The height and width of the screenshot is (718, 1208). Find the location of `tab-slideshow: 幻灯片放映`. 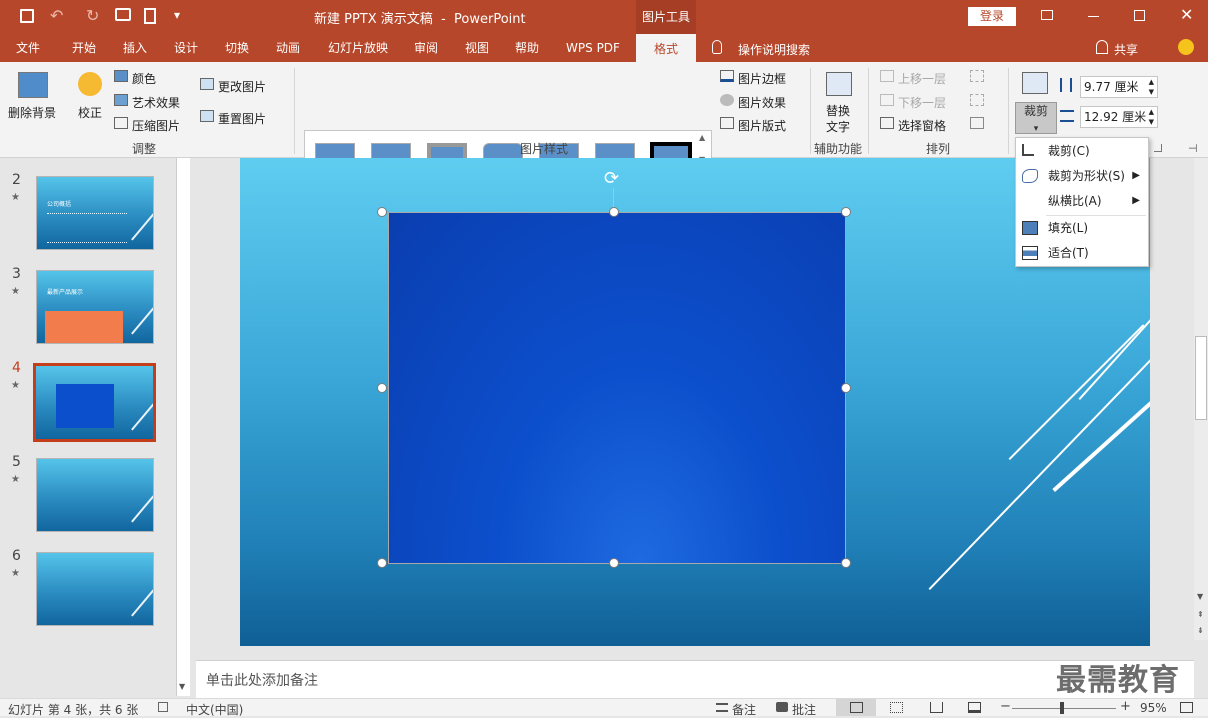

tab-slideshow: 幻灯片放映 is located at coordinates (358, 48).